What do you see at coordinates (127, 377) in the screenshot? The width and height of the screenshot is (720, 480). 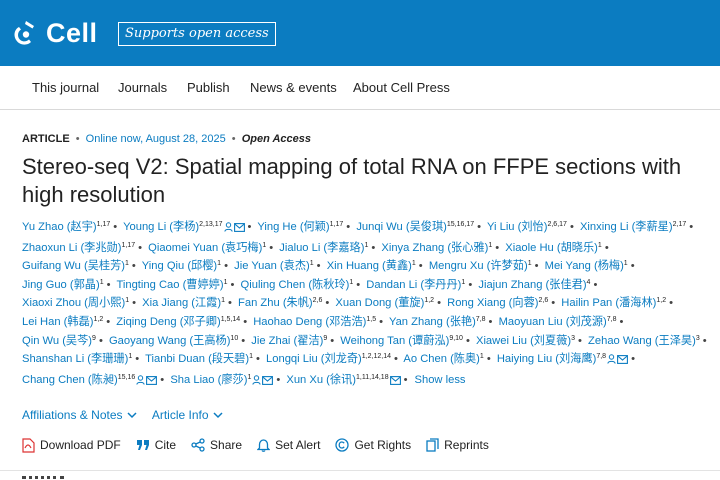 I see `affiliation-superscript: 15,16` at bounding box center [127, 377].